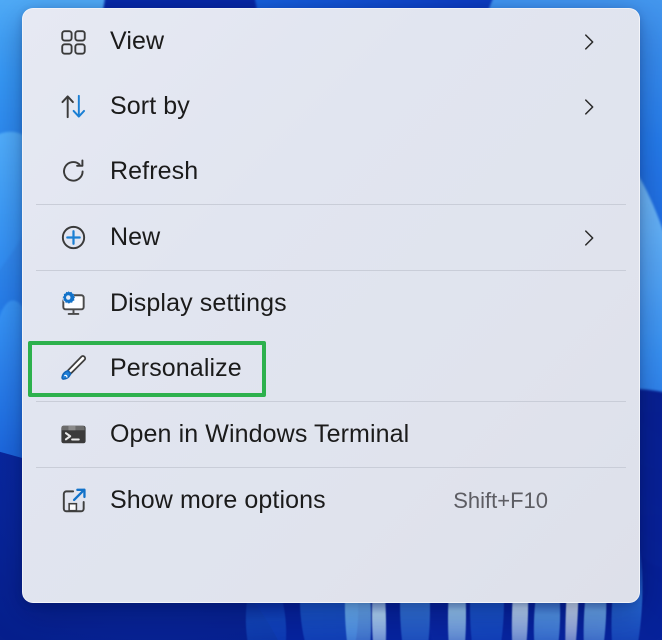  I want to click on menu-item-label: Refresh, so click(154, 171).